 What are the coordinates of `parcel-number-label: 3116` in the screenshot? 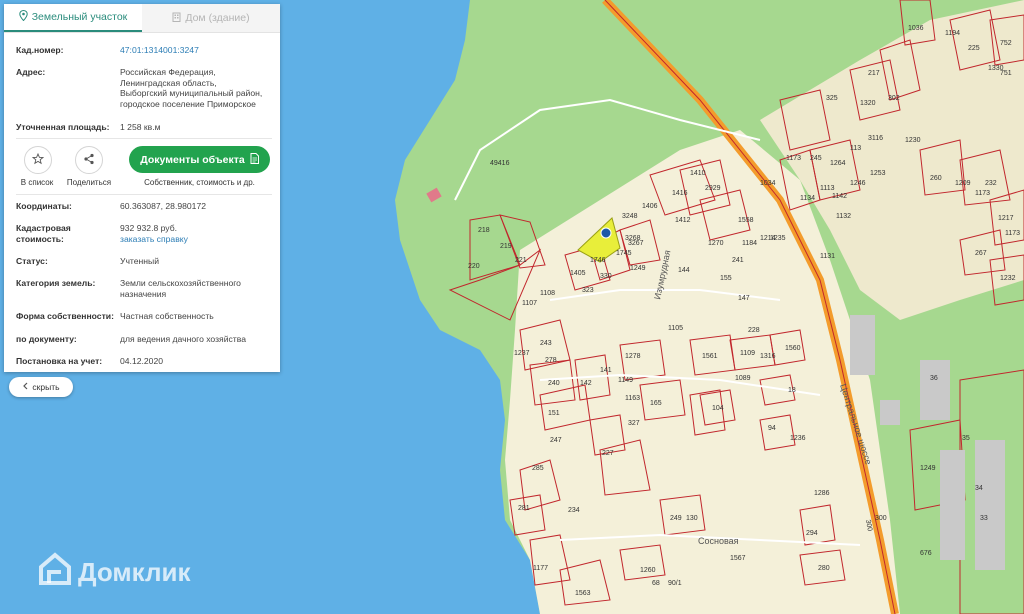 It's located at (875, 138).